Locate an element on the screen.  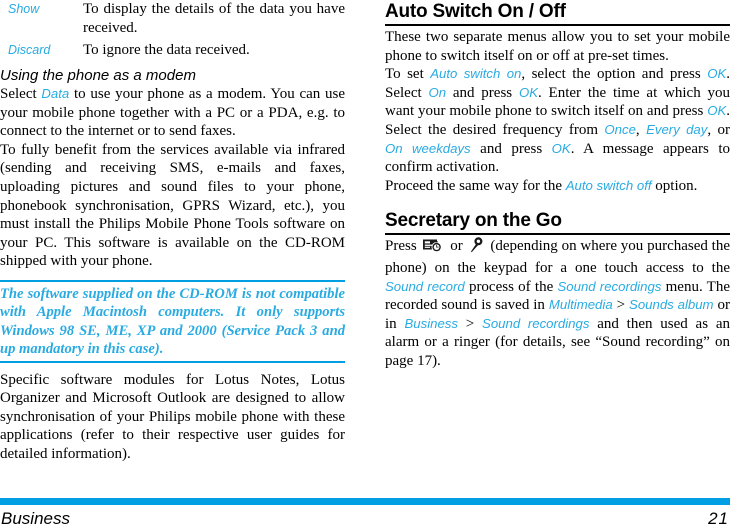
text-fragment: To set is located at coordinates (408, 74).